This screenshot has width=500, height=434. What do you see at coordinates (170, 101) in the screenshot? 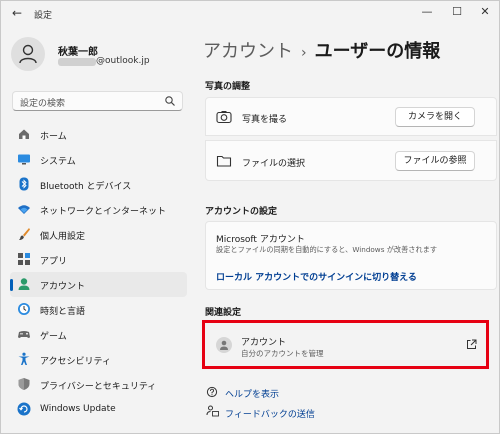
I see `search-icon` at bounding box center [170, 101].